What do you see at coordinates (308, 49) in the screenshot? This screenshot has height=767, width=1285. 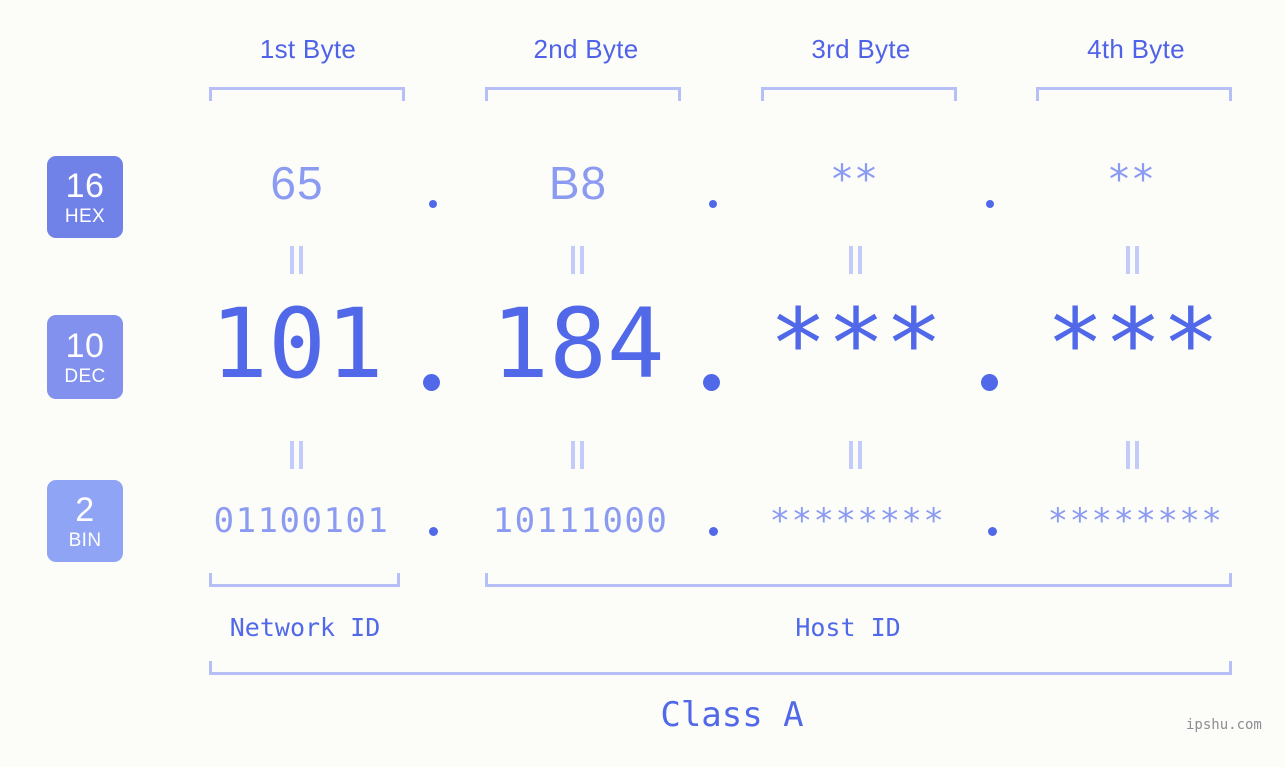 I see `byte-label-1: 1st Byte` at bounding box center [308, 49].